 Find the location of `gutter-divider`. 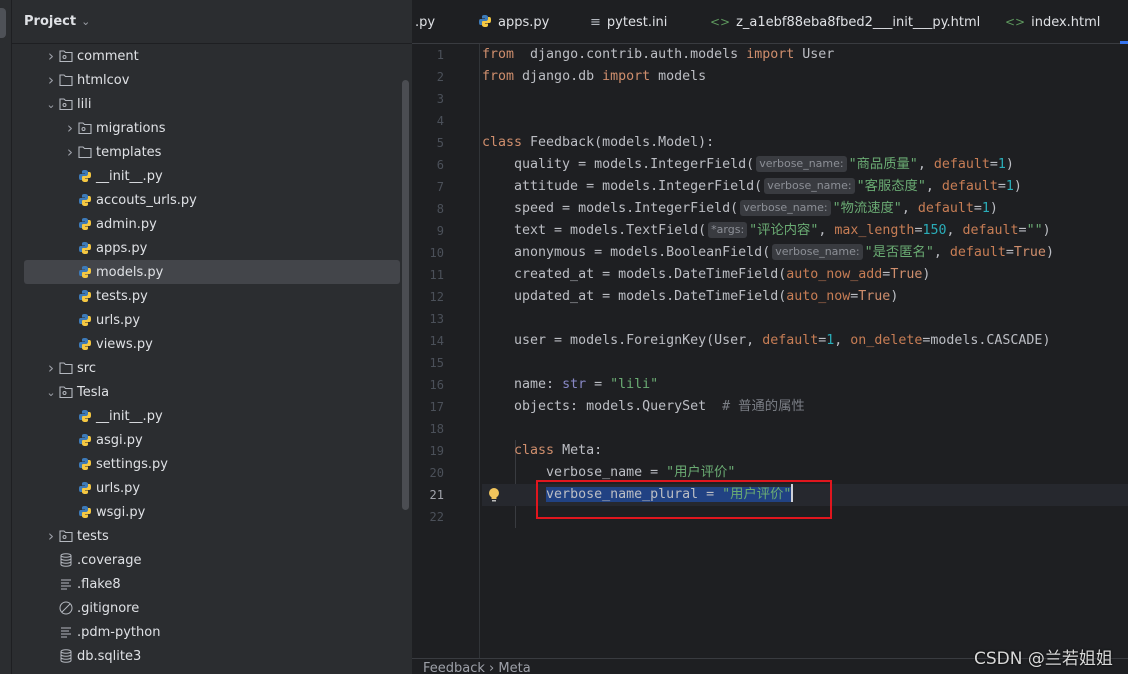

gutter-divider is located at coordinates (479, 351).